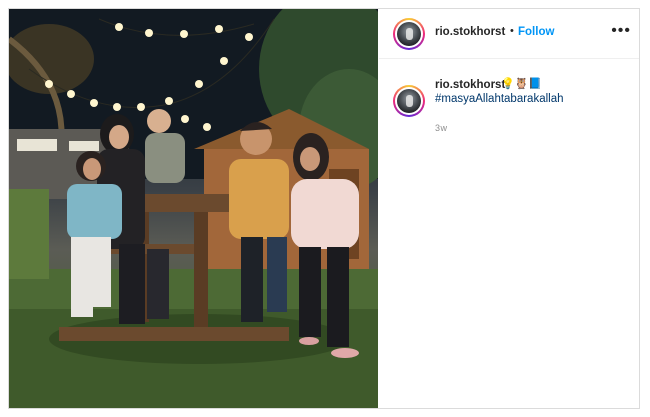  I want to click on hashtag-link: #masyaAllahtabarakallah, so click(499, 99).